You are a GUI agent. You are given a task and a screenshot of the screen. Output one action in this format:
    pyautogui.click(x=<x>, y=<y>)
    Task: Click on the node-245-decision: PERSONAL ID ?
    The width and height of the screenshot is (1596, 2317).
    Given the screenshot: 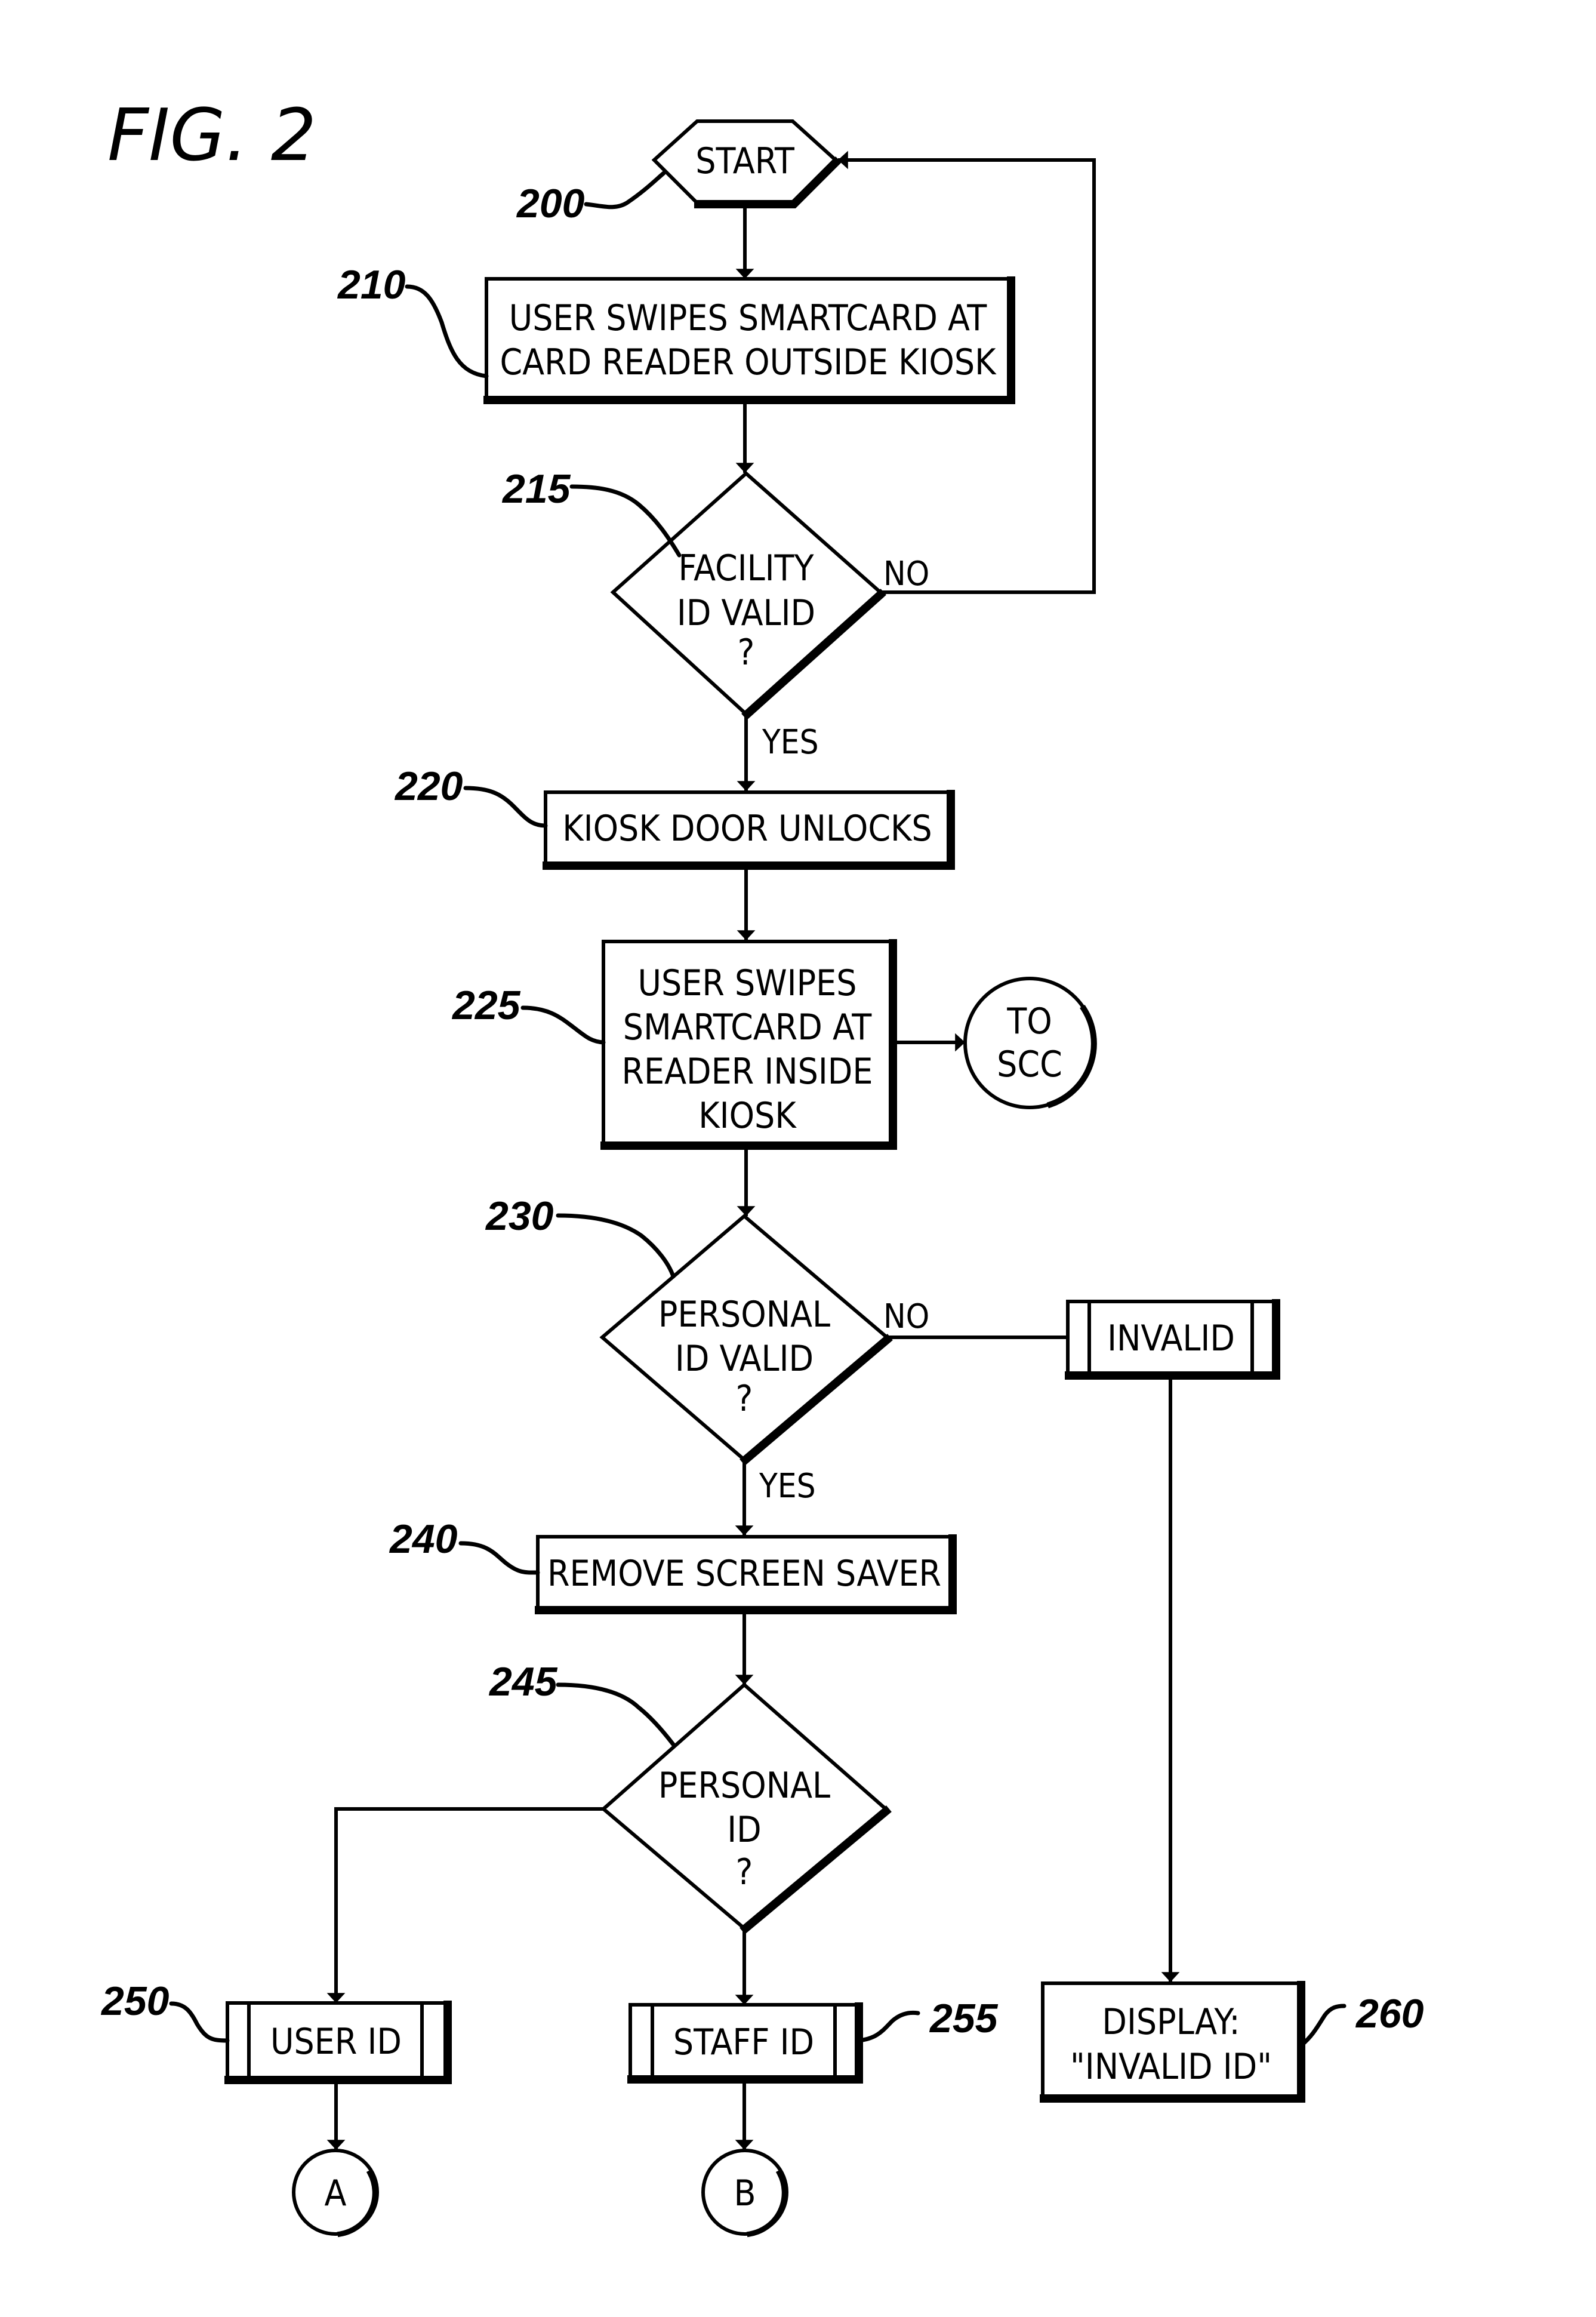 What is the action you would take?
    pyautogui.click(x=746, y=1808)
    